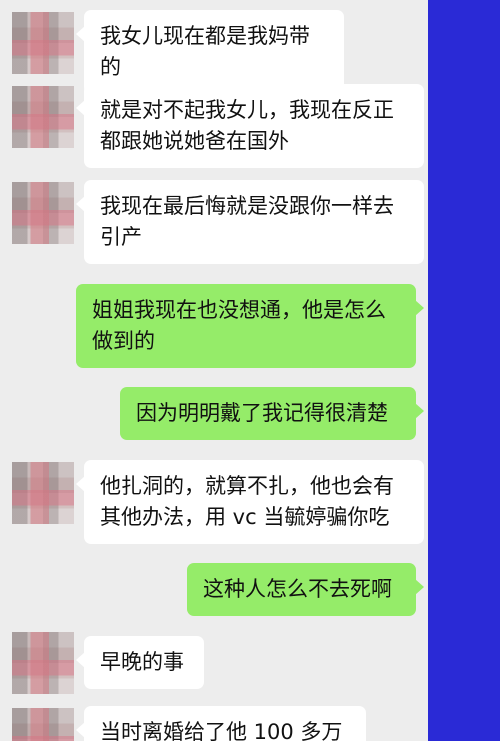 The width and height of the screenshot is (500, 741). What do you see at coordinates (305, 589) in the screenshot?
I see `message-bubble-outgoing: 这种人怎么不去死啊` at bounding box center [305, 589].